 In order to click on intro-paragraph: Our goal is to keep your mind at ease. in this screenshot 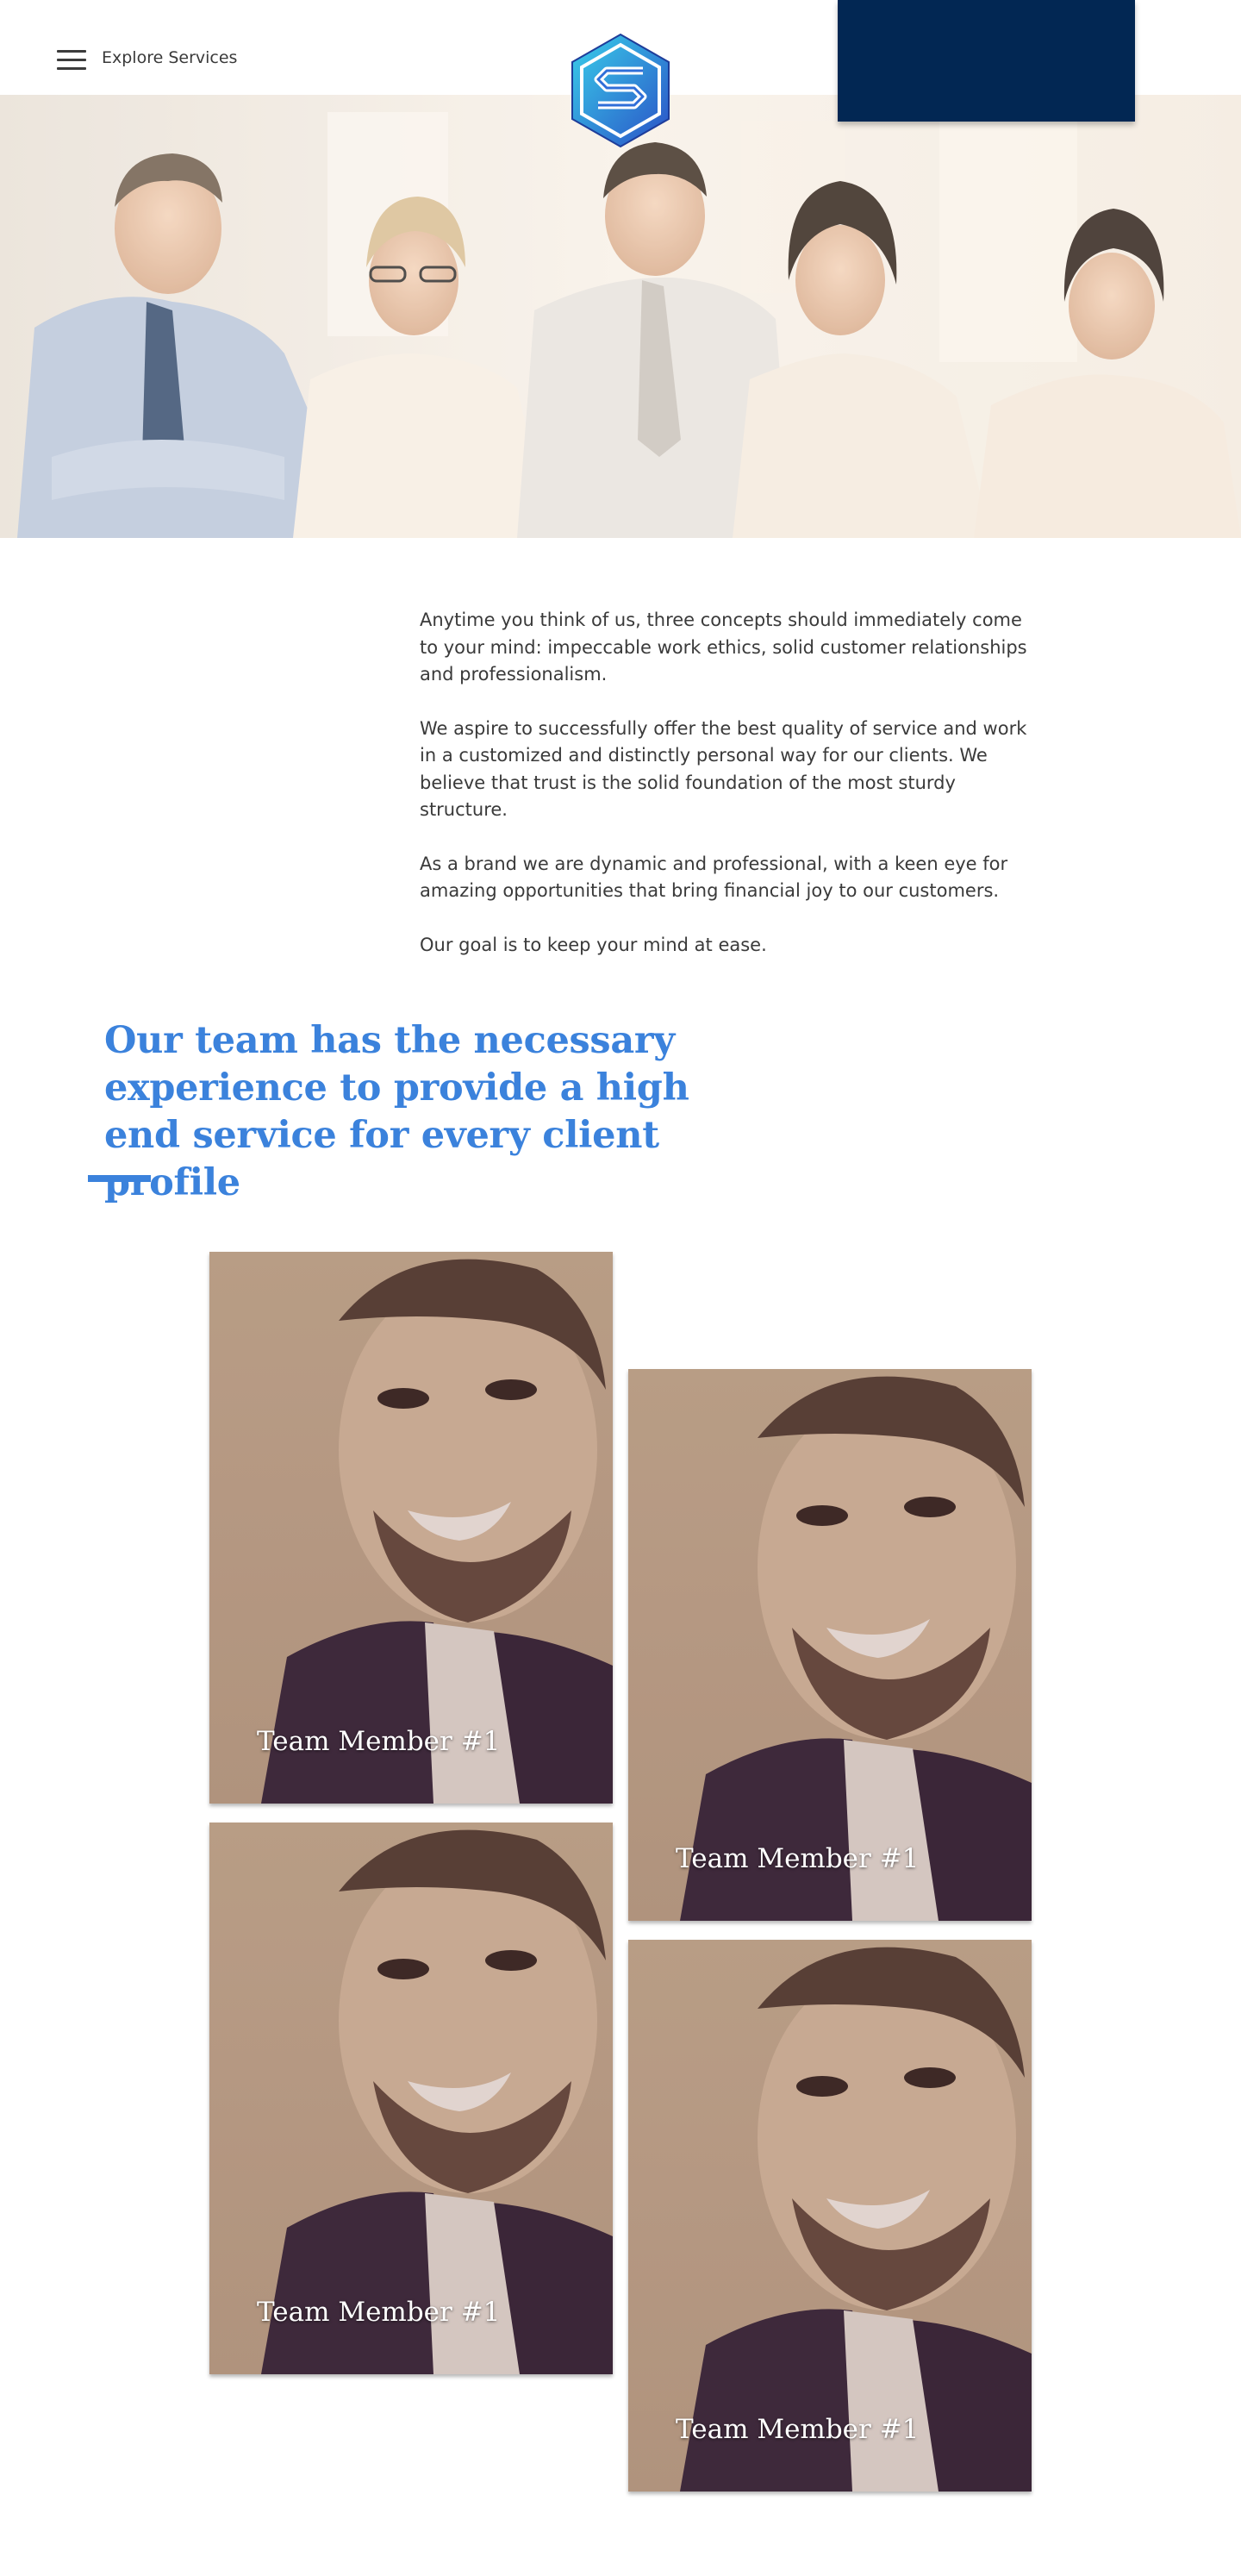, I will do `click(593, 945)`.